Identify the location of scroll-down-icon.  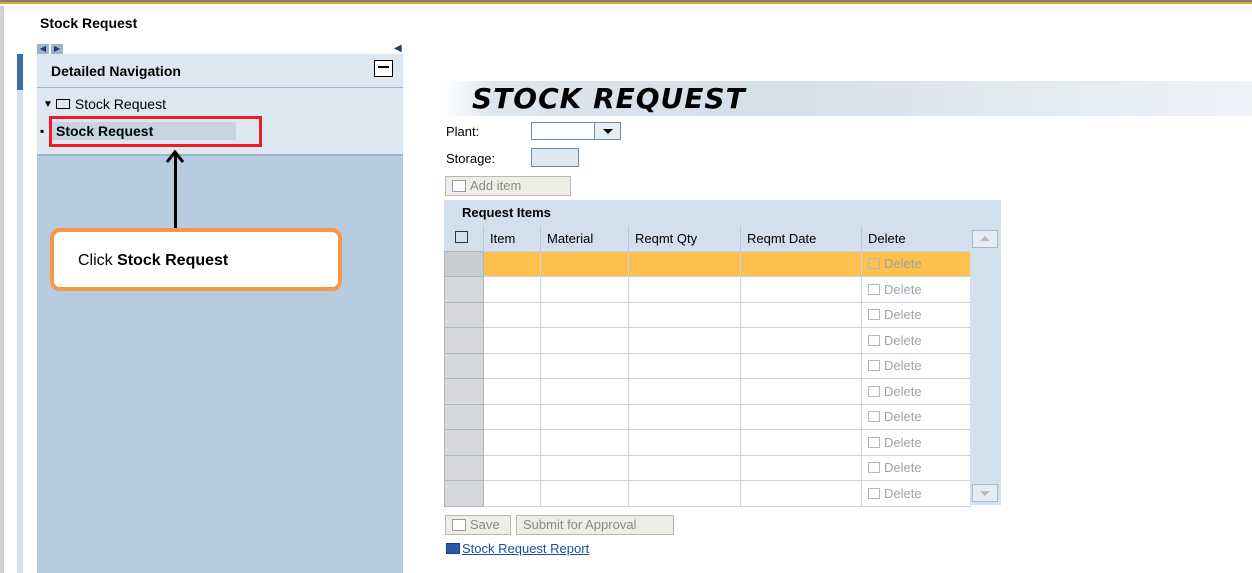
(985, 493).